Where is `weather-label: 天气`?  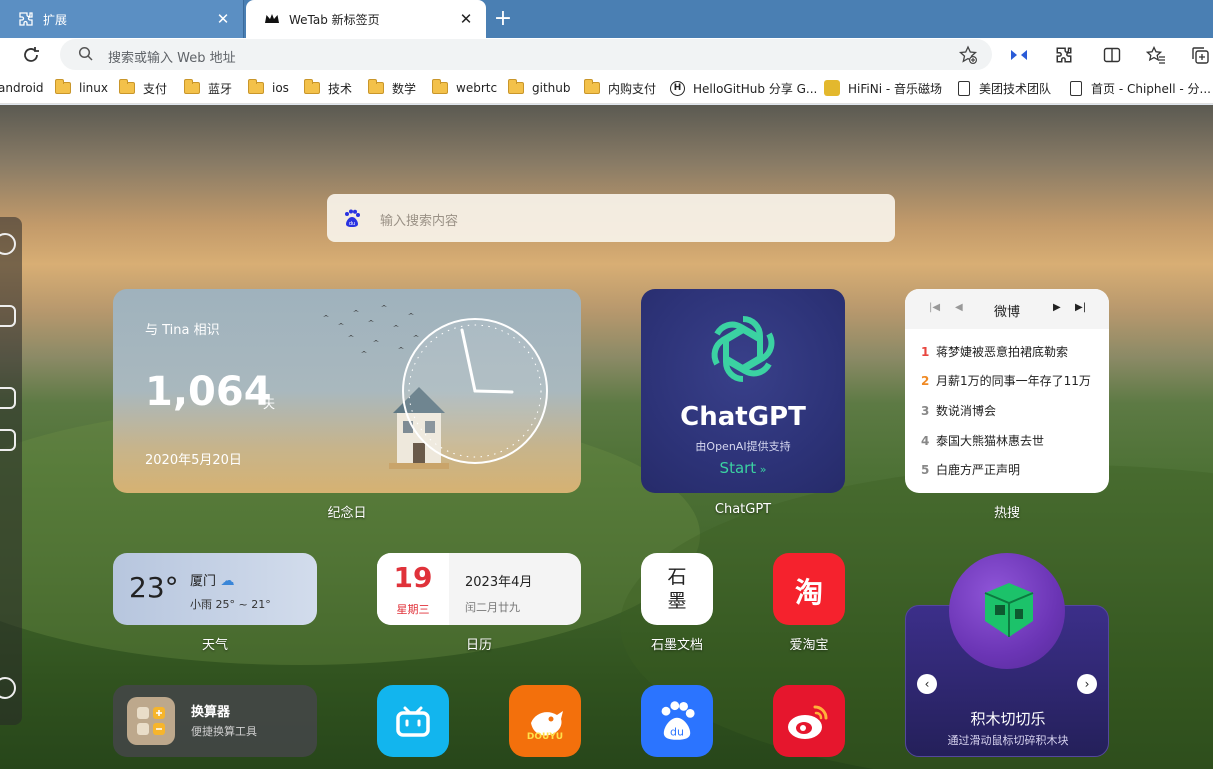
weather-label: 天气 is located at coordinates (214, 645).